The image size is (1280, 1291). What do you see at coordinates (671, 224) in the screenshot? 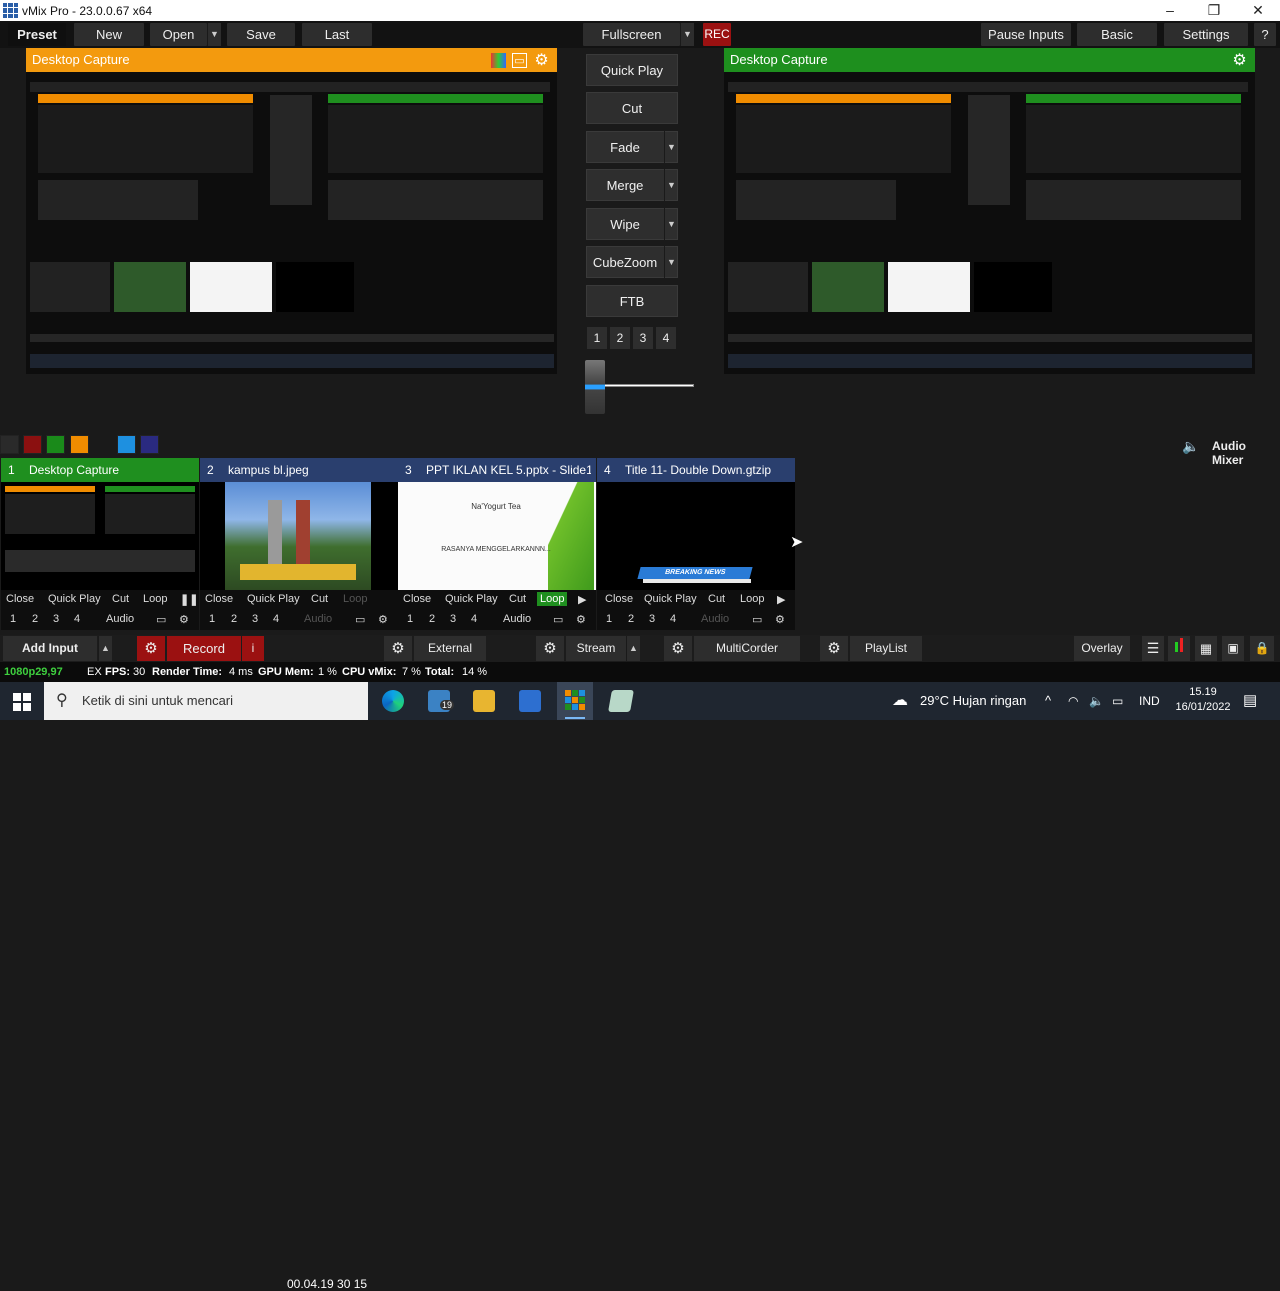
I see `wipe-dropdown-icon: ▼` at bounding box center [671, 224].